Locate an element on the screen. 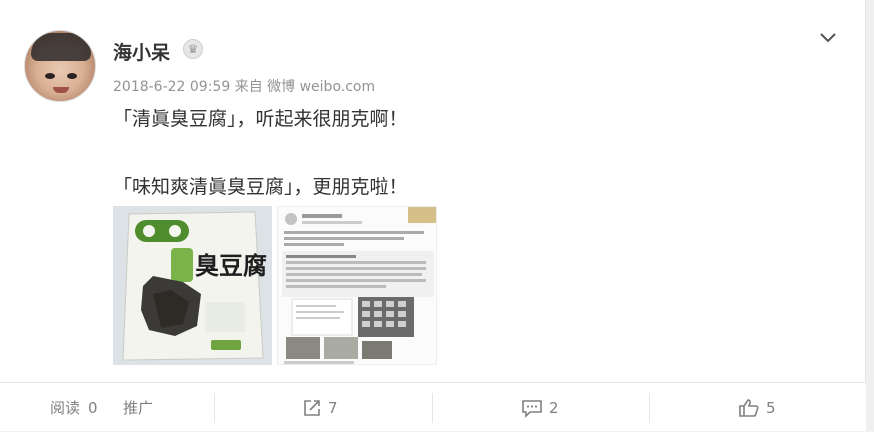 This screenshot has width=874, height=432. package-title-char-1: 臭豆腐 is located at coordinates (231, 266).